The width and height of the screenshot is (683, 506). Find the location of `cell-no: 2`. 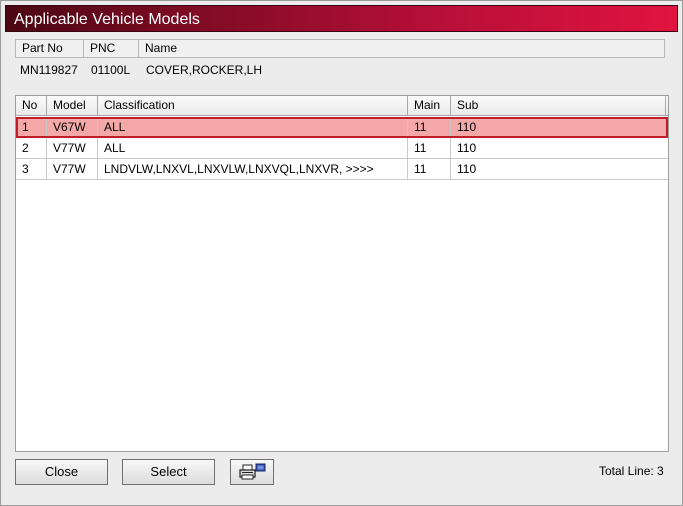

cell-no: 2 is located at coordinates (31, 148).